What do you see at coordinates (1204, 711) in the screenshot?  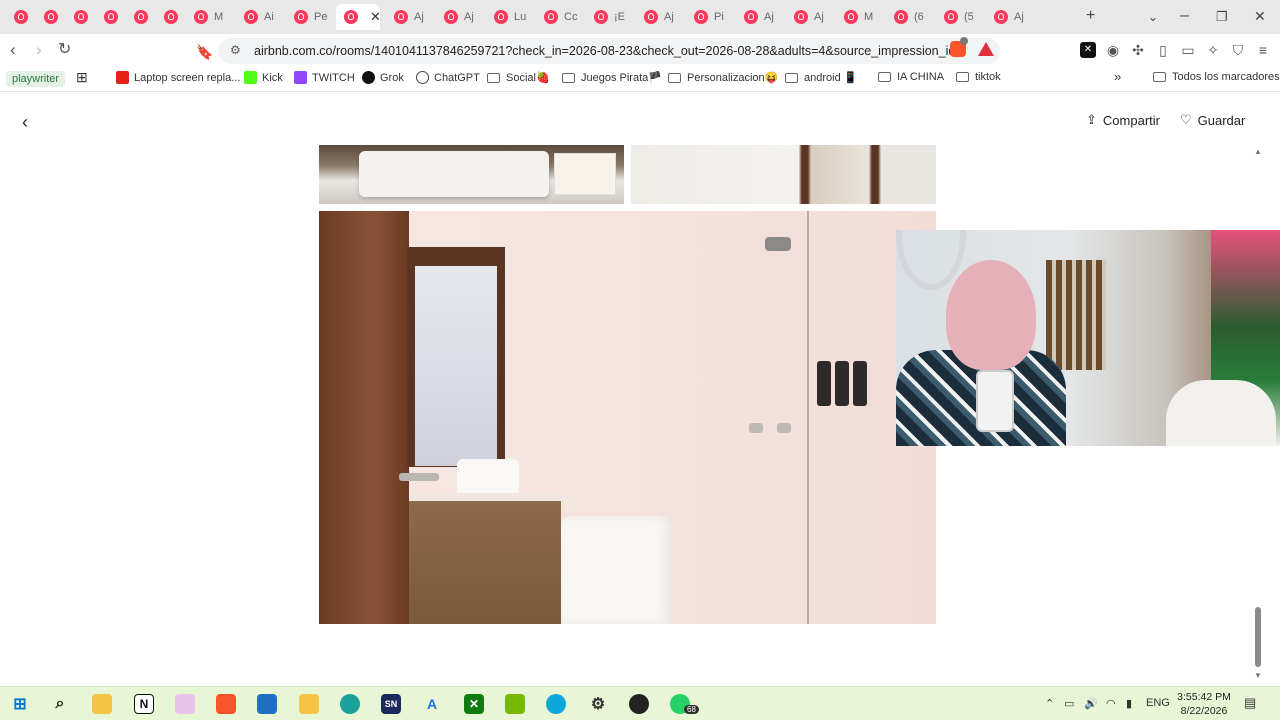 I see `clock-date: 8/22/2026` at bounding box center [1204, 711].